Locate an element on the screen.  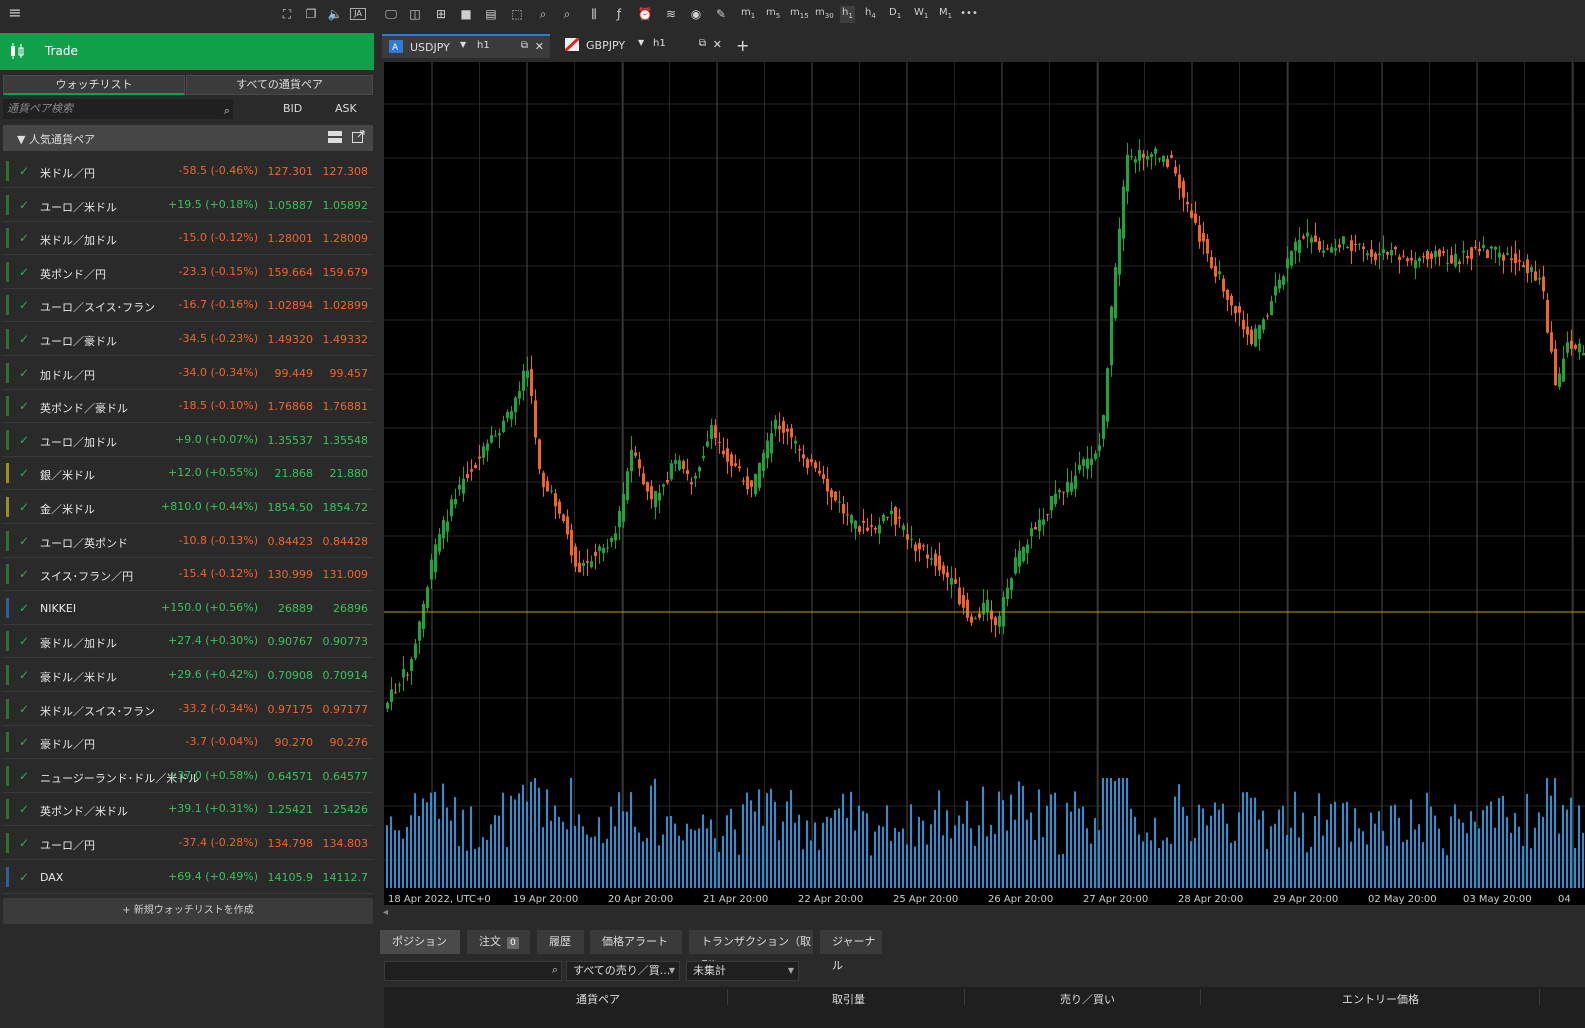
ask-price: 99.457 is located at coordinates (349, 373).